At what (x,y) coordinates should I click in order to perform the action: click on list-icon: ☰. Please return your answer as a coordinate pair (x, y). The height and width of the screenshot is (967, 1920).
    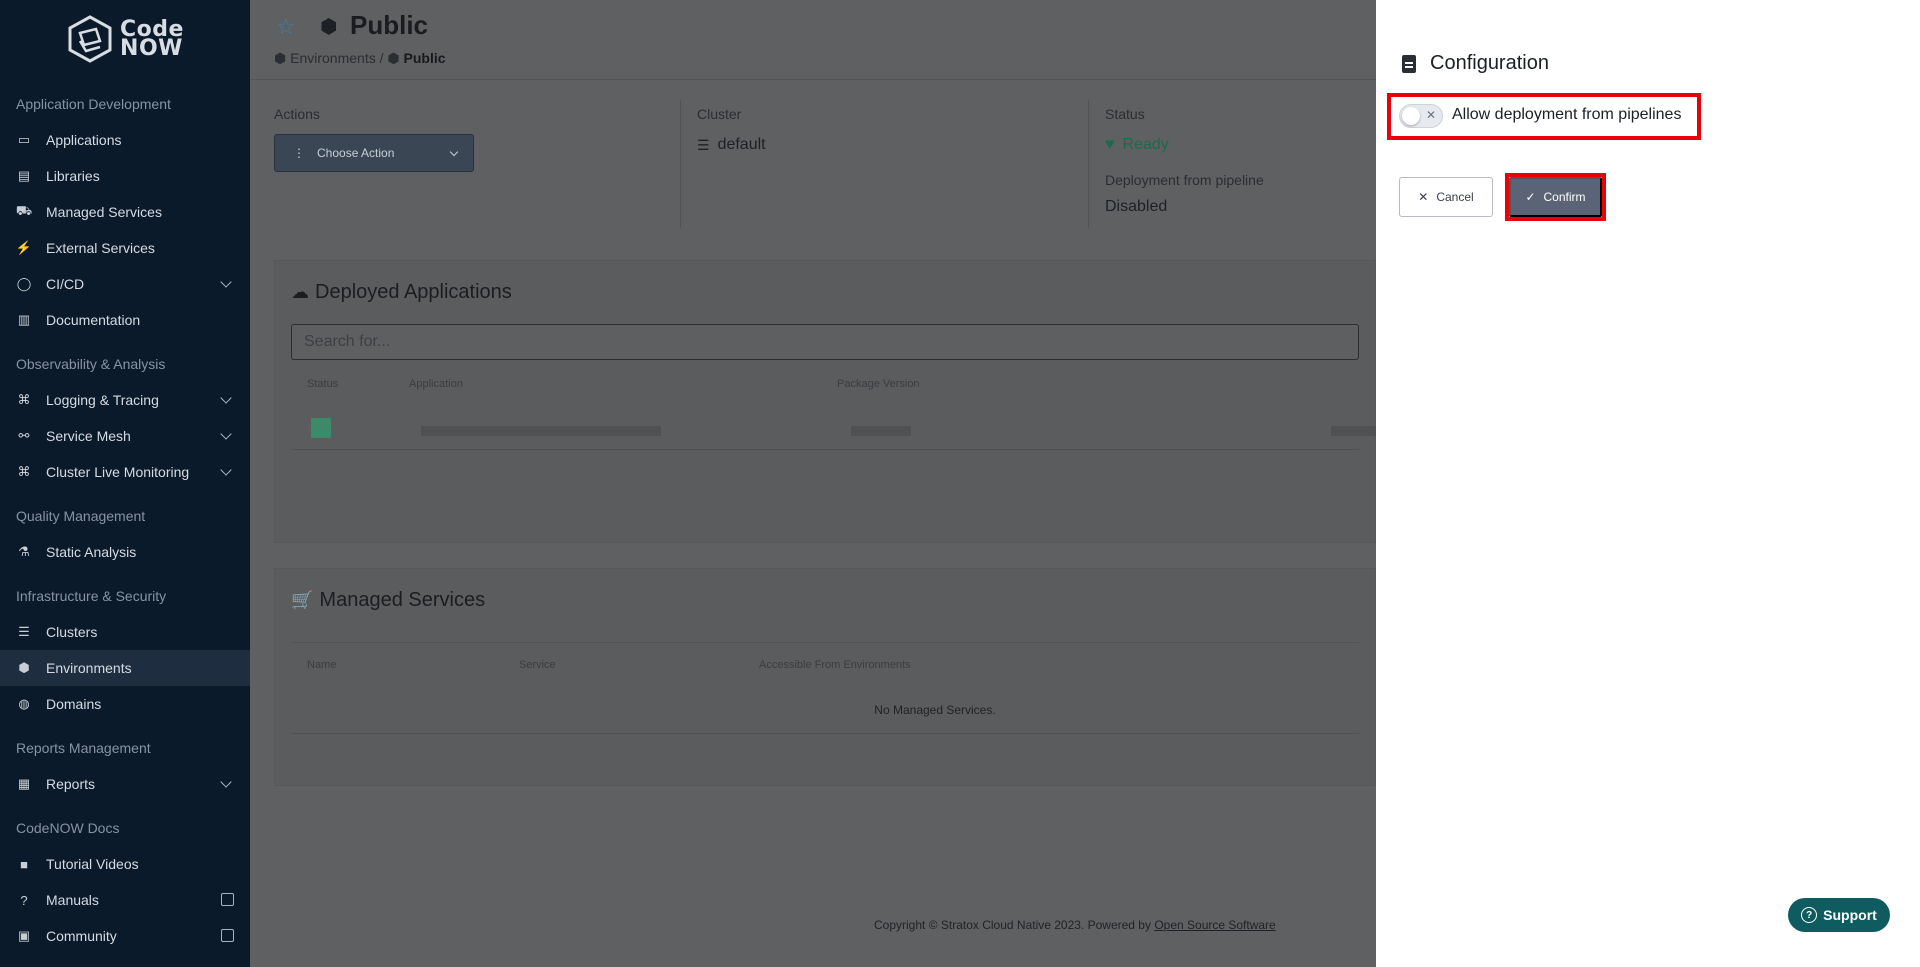
    Looking at the image, I should click on (703, 144).